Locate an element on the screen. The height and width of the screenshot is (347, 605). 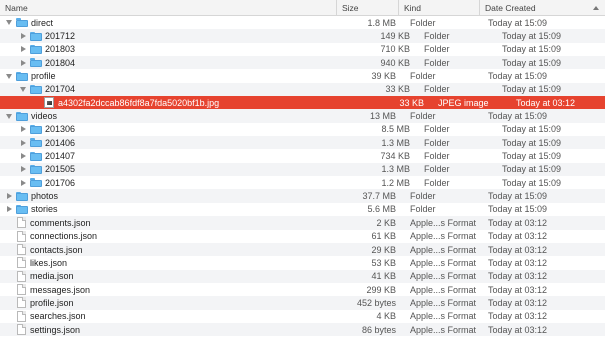
folder-row: 201407 734 KB Folder Today at 15:09 is located at coordinates (302, 155).